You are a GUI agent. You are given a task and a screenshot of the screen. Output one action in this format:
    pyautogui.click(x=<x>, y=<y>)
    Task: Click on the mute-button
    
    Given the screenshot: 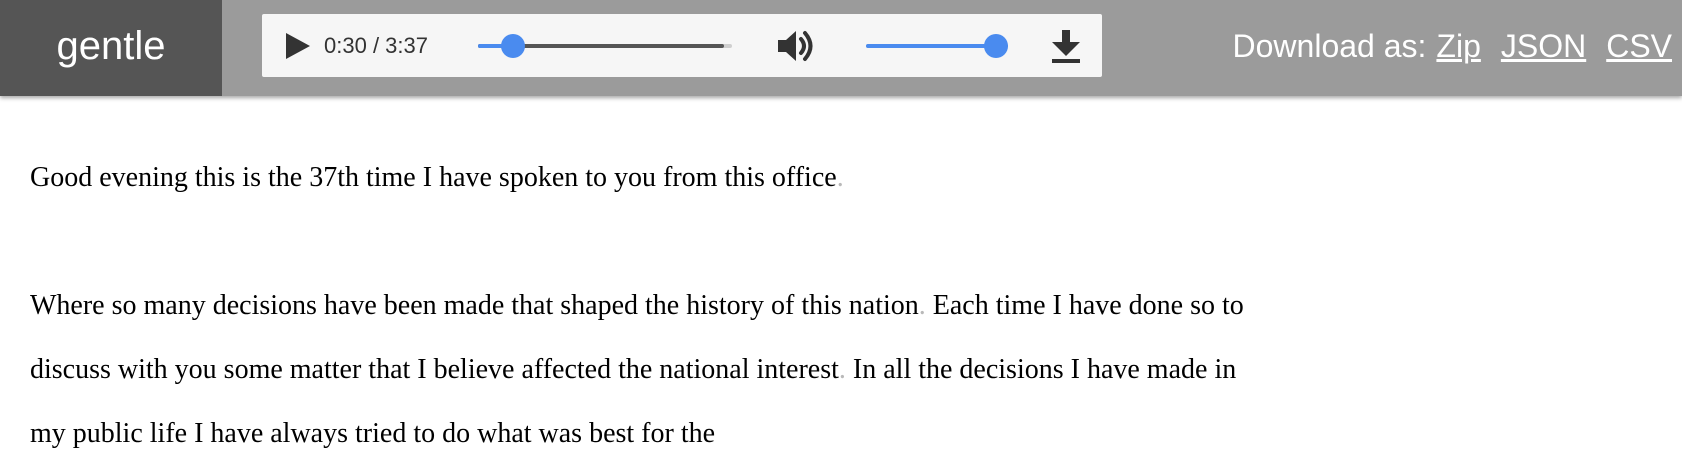 What is the action you would take?
    pyautogui.click(x=796, y=46)
    